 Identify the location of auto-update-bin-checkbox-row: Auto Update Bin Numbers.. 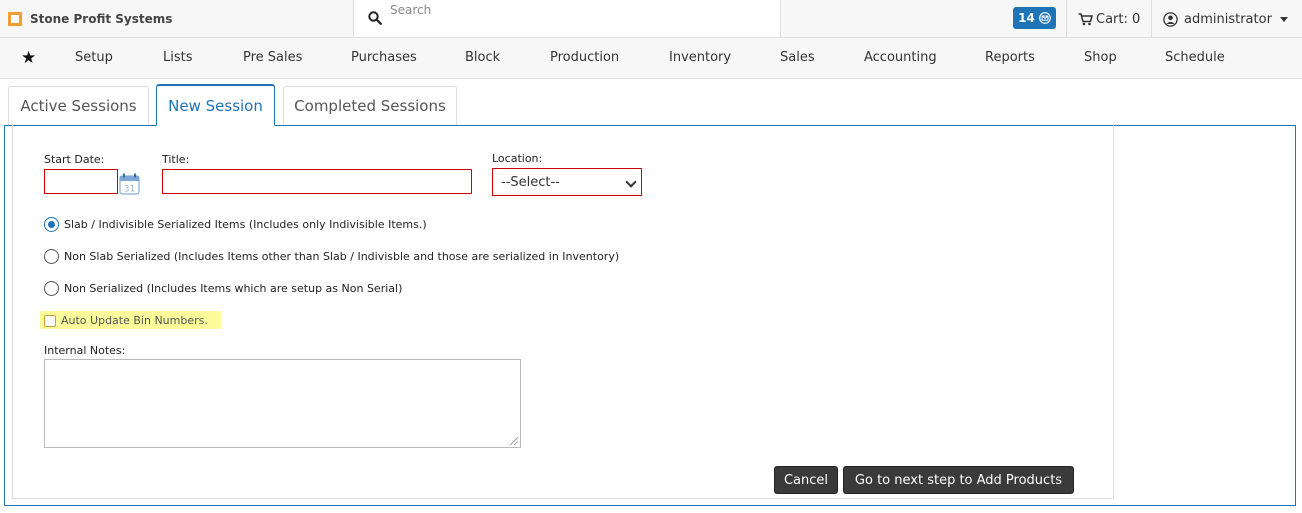
(126, 320).